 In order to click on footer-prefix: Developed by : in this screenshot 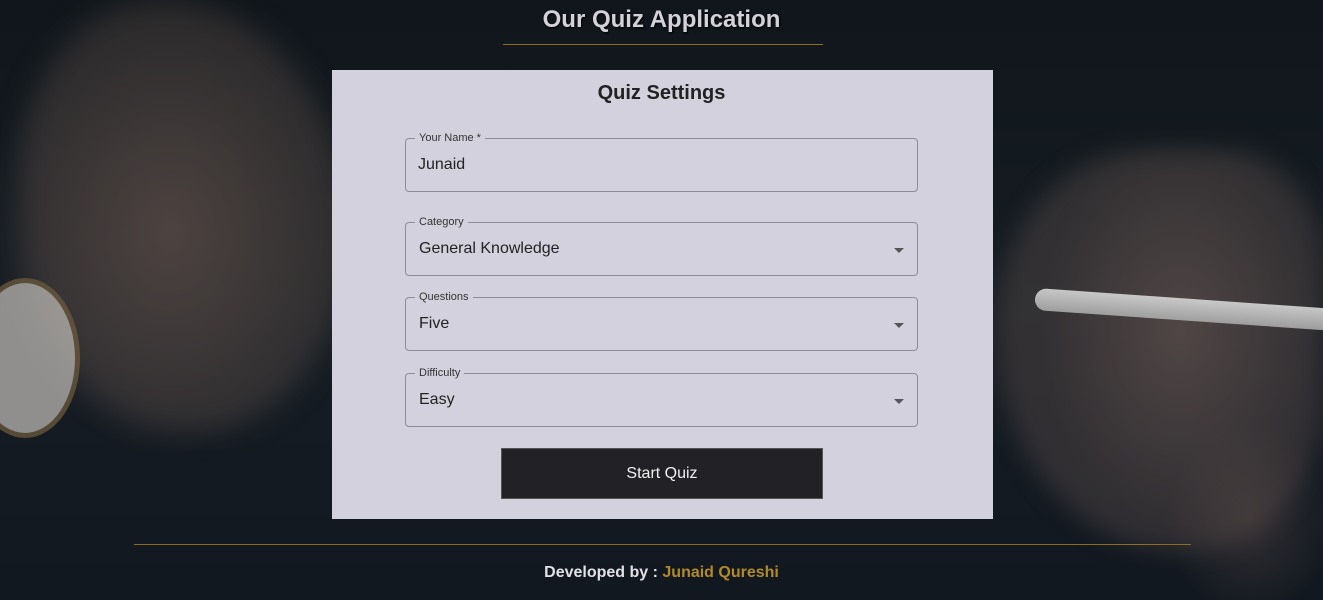, I will do `click(603, 572)`.